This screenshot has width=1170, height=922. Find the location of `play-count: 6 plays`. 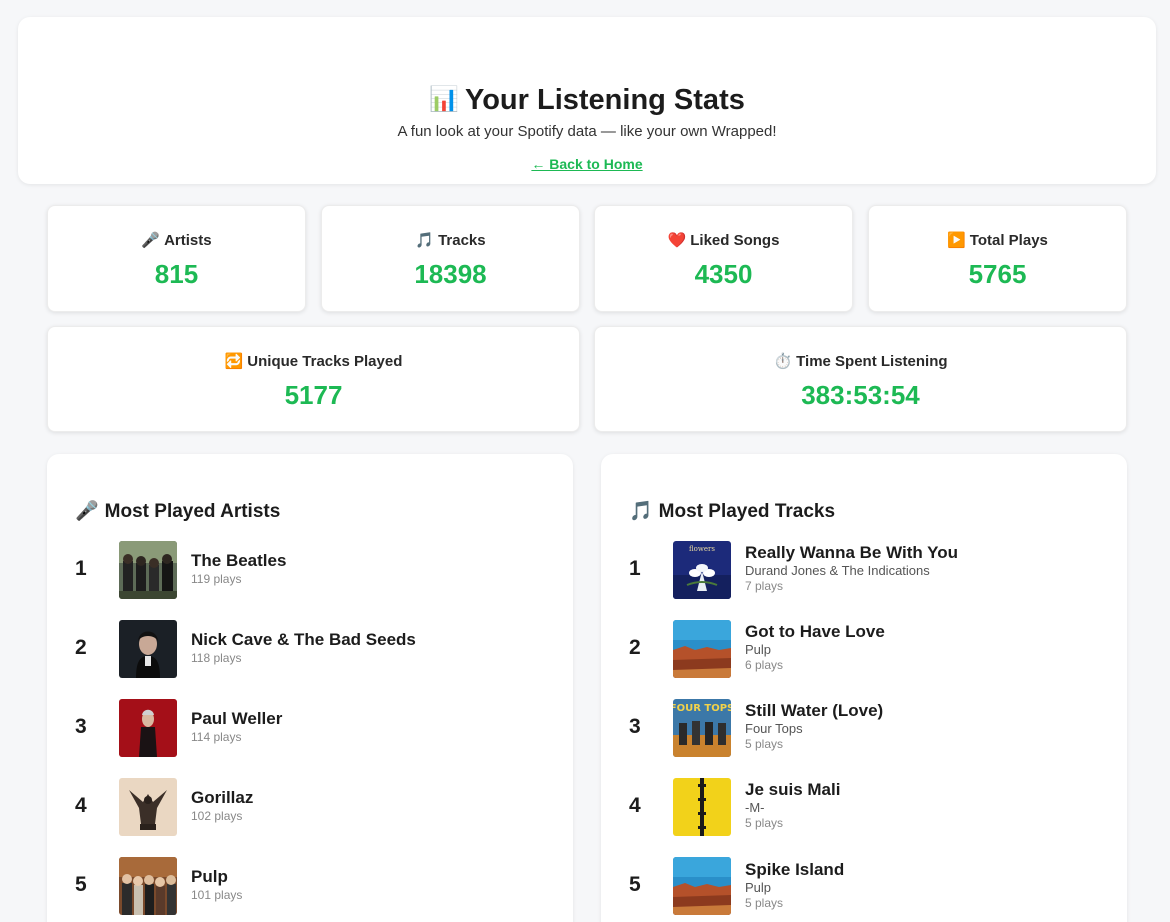

play-count: 6 plays is located at coordinates (764, 665).